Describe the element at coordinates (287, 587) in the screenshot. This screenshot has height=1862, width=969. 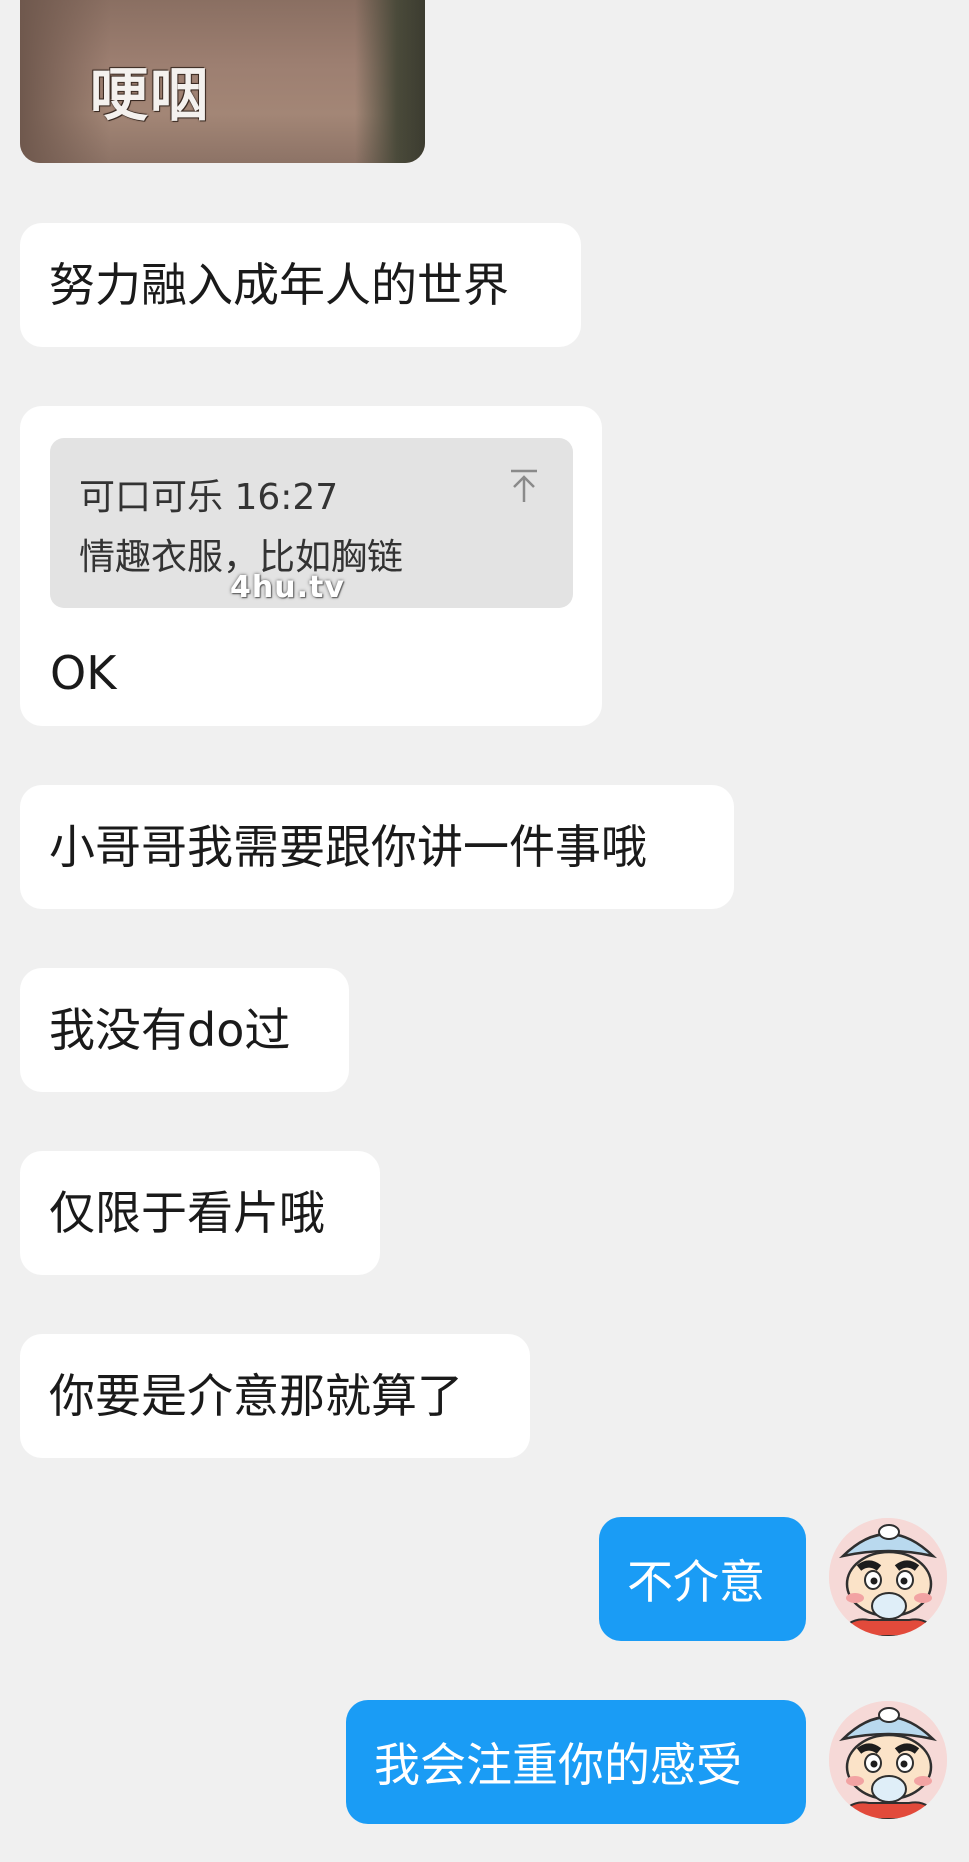
I see `watermark-text: 4hu.tv` at that location.